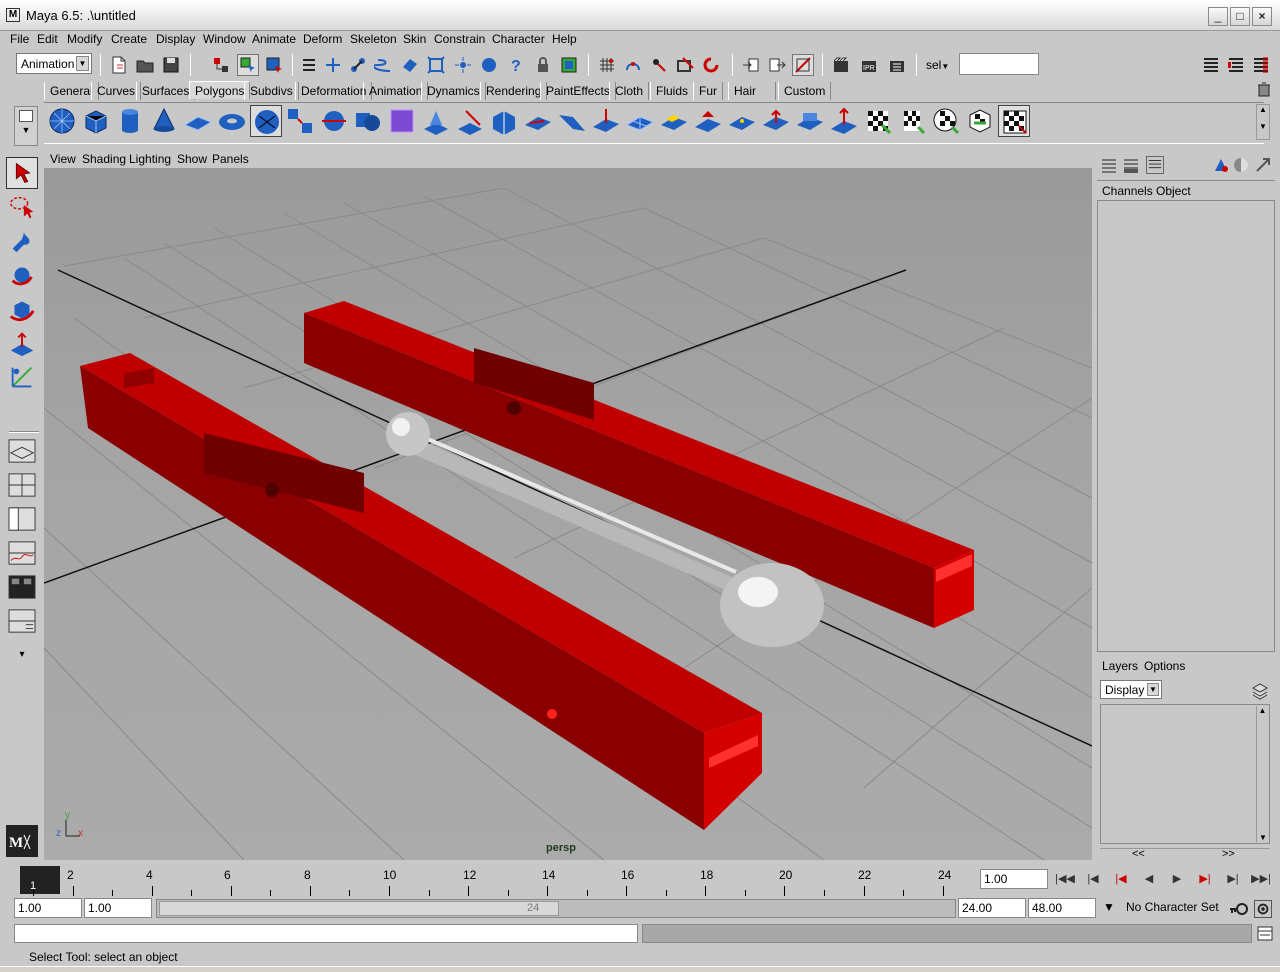 This screenshot has height=972, width=1280. I want to click on scale-tool-icon, so click(22, 343).